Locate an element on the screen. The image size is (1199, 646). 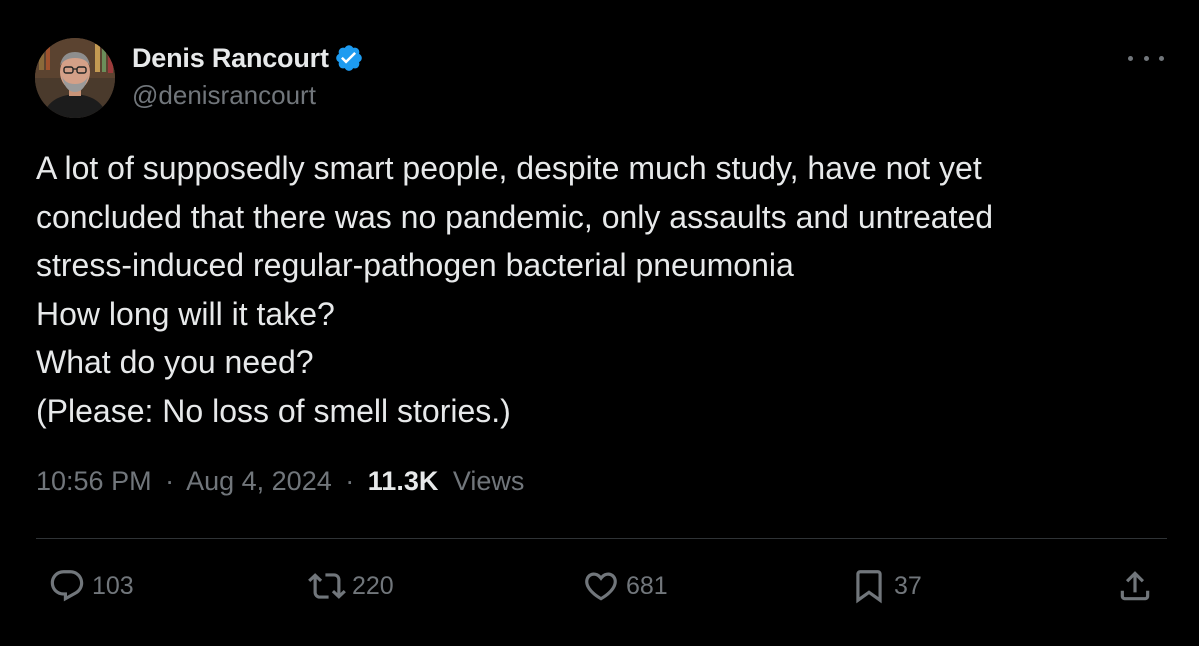
views-label: Views is located at coordinates (488, 481).